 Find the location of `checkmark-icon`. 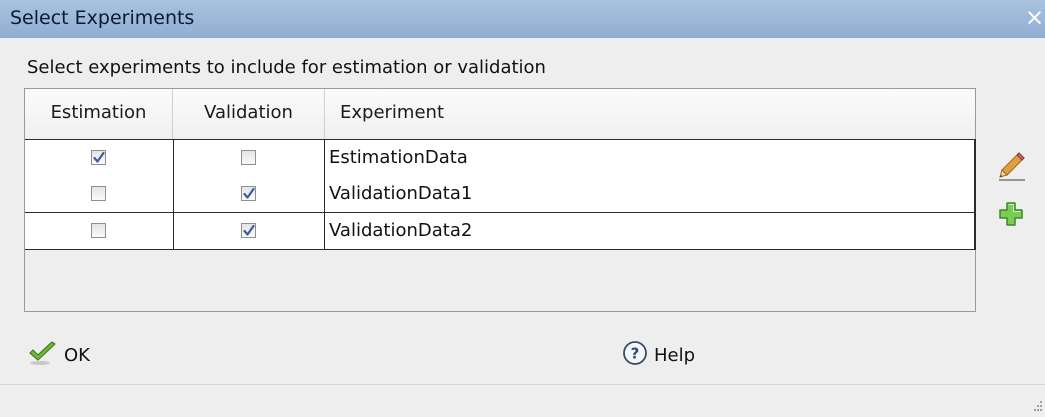

checkmark-icon is located at coordinates (43, 355).